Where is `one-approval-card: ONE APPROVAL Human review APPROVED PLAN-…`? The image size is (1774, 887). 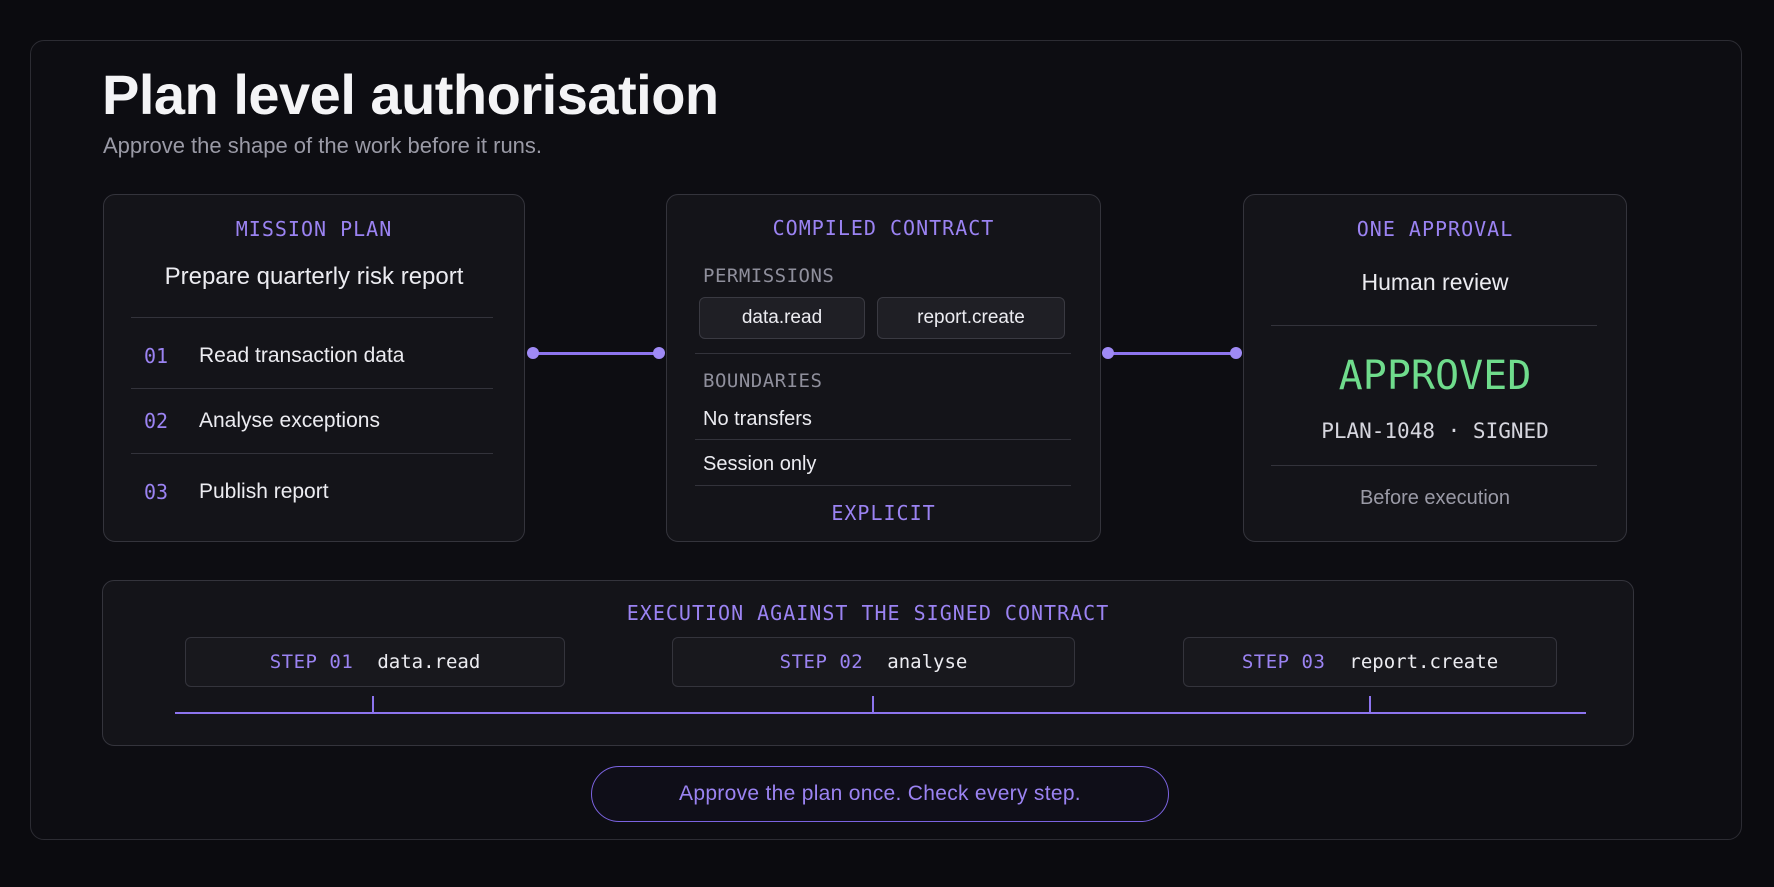
one-approval-card: ONE APPROVAL Human review APPROVED PLAN-… is located at coordinates (1435, 368).